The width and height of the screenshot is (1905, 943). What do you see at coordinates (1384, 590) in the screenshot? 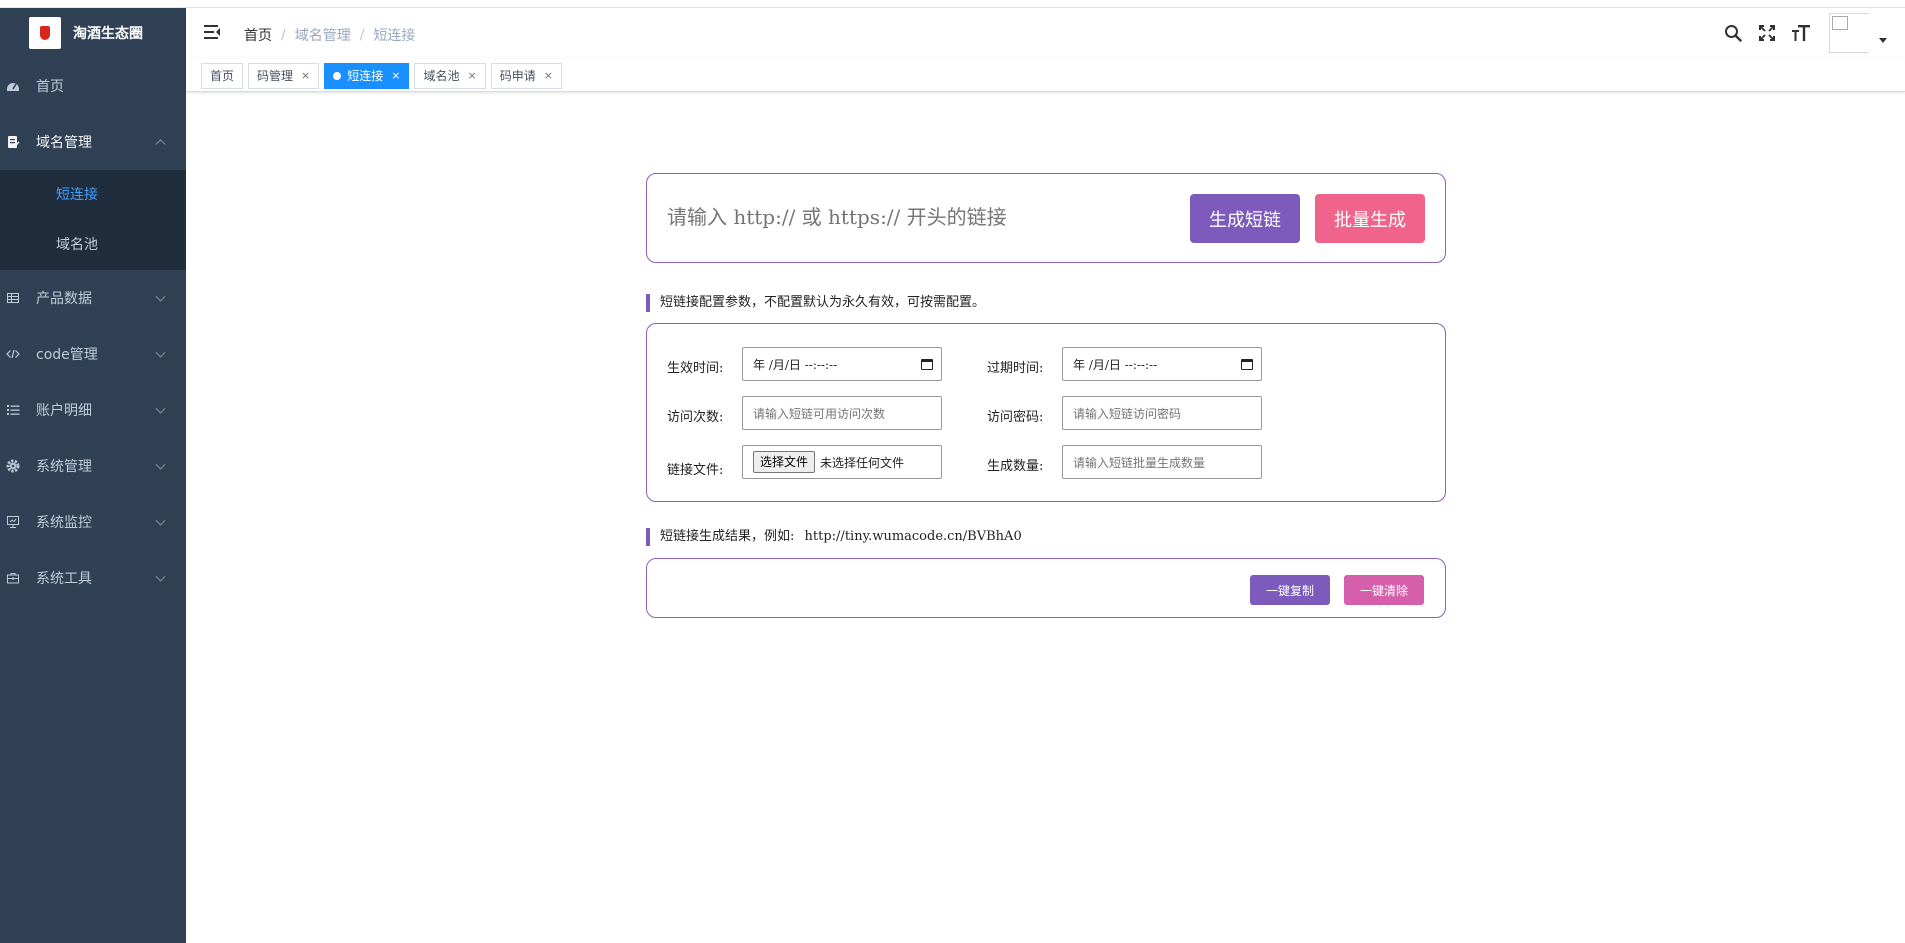
I see `clear-all-button: 一键清除` at bounding box center [1384, 590].